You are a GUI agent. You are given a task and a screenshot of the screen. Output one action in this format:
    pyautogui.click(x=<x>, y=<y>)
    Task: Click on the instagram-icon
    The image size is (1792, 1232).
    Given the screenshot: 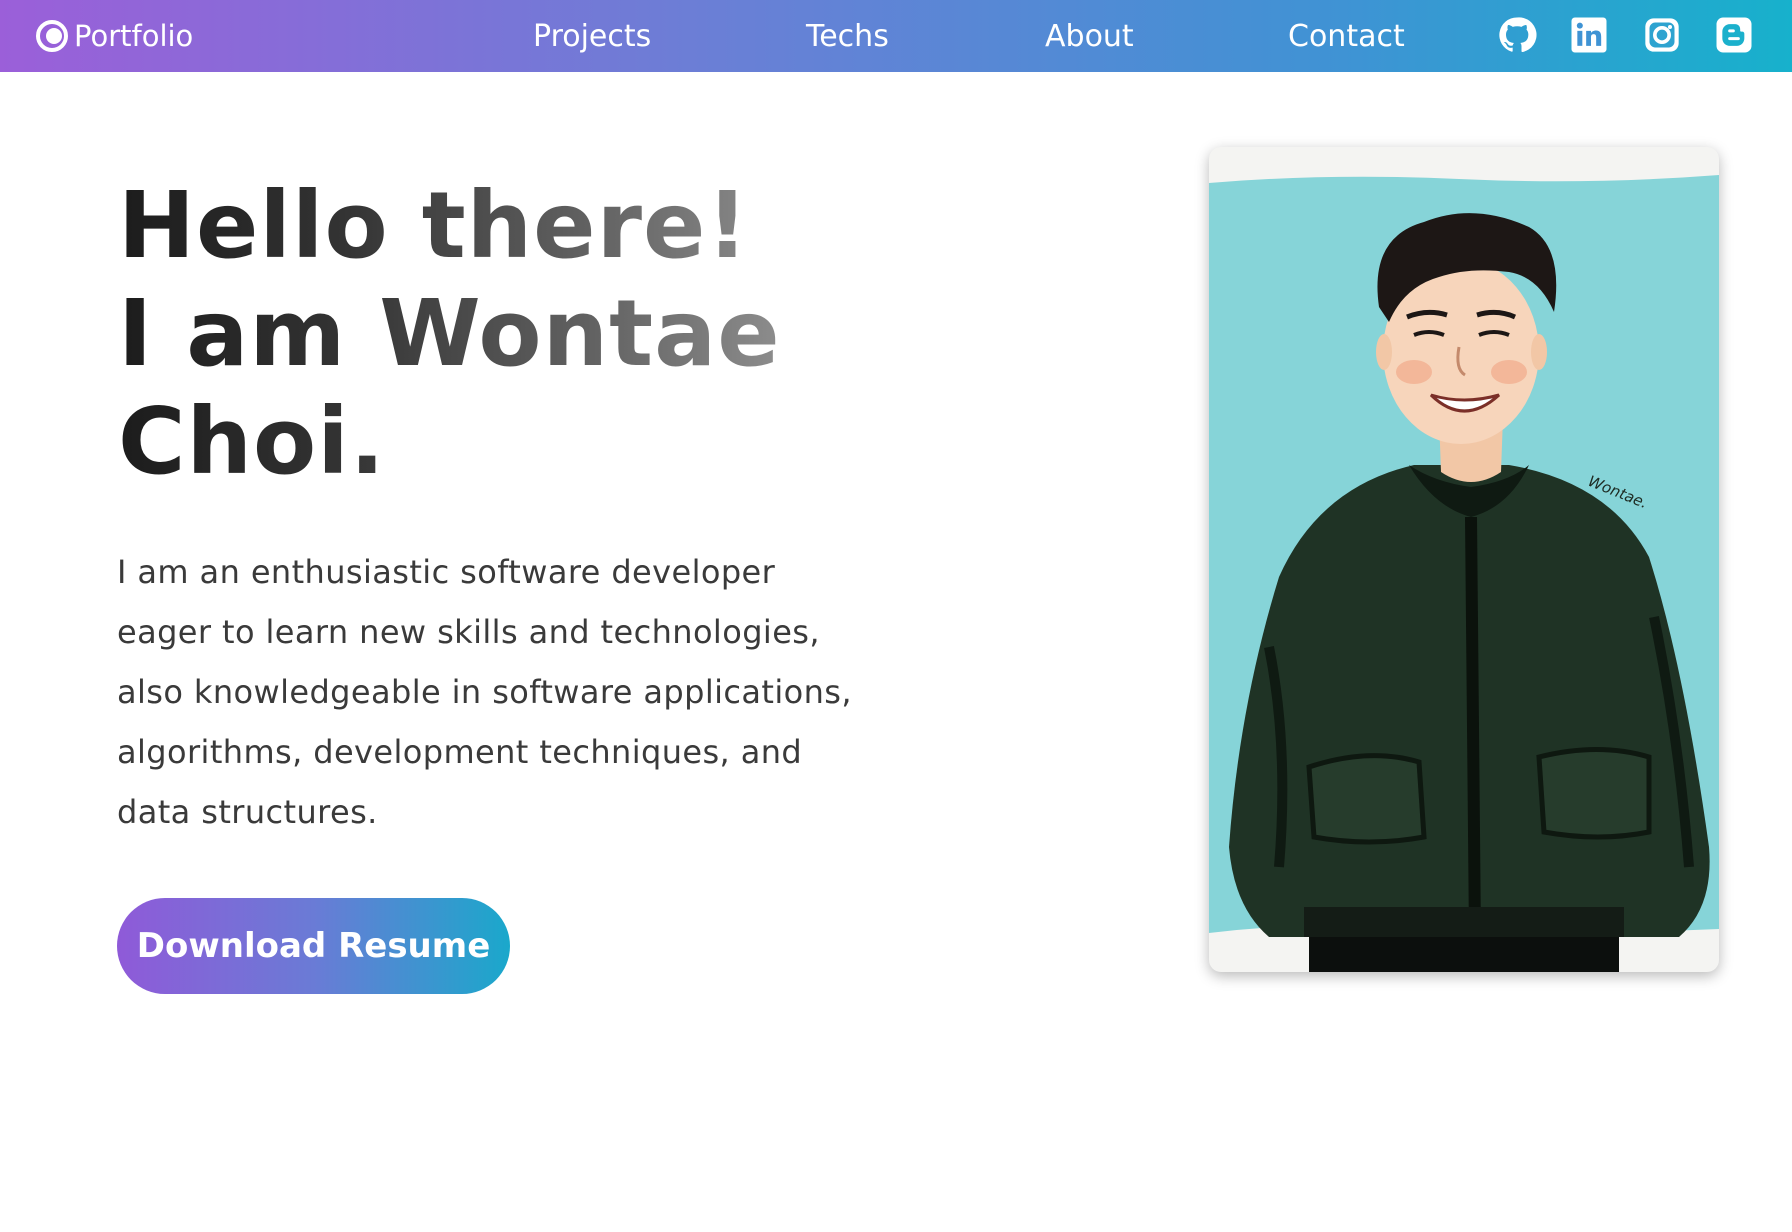 What is the action you would take?
    pyautogui.click(x=1662, y=35)
    